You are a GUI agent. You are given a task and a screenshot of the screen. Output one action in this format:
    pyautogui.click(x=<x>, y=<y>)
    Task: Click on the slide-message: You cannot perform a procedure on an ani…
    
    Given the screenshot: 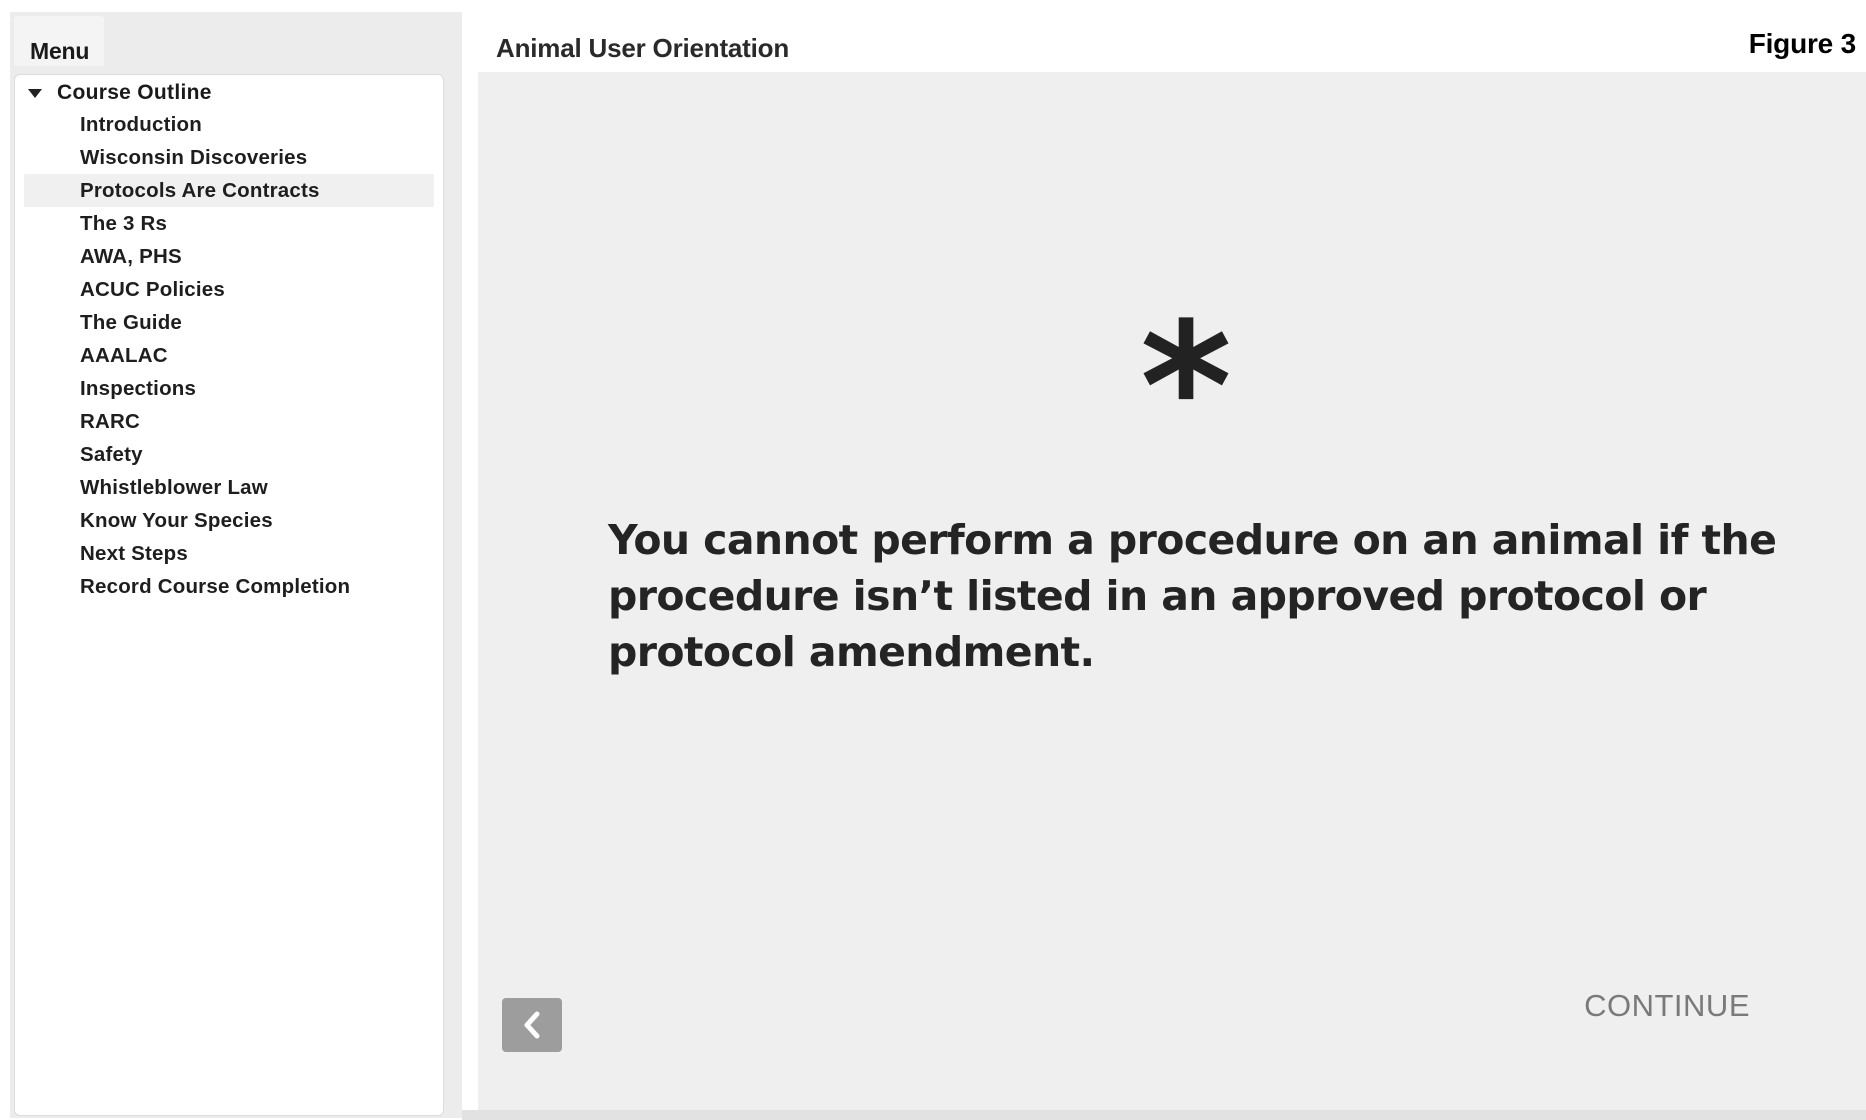 What is the action you would take?
    pyautogui.click(x=1192, y=596)
    